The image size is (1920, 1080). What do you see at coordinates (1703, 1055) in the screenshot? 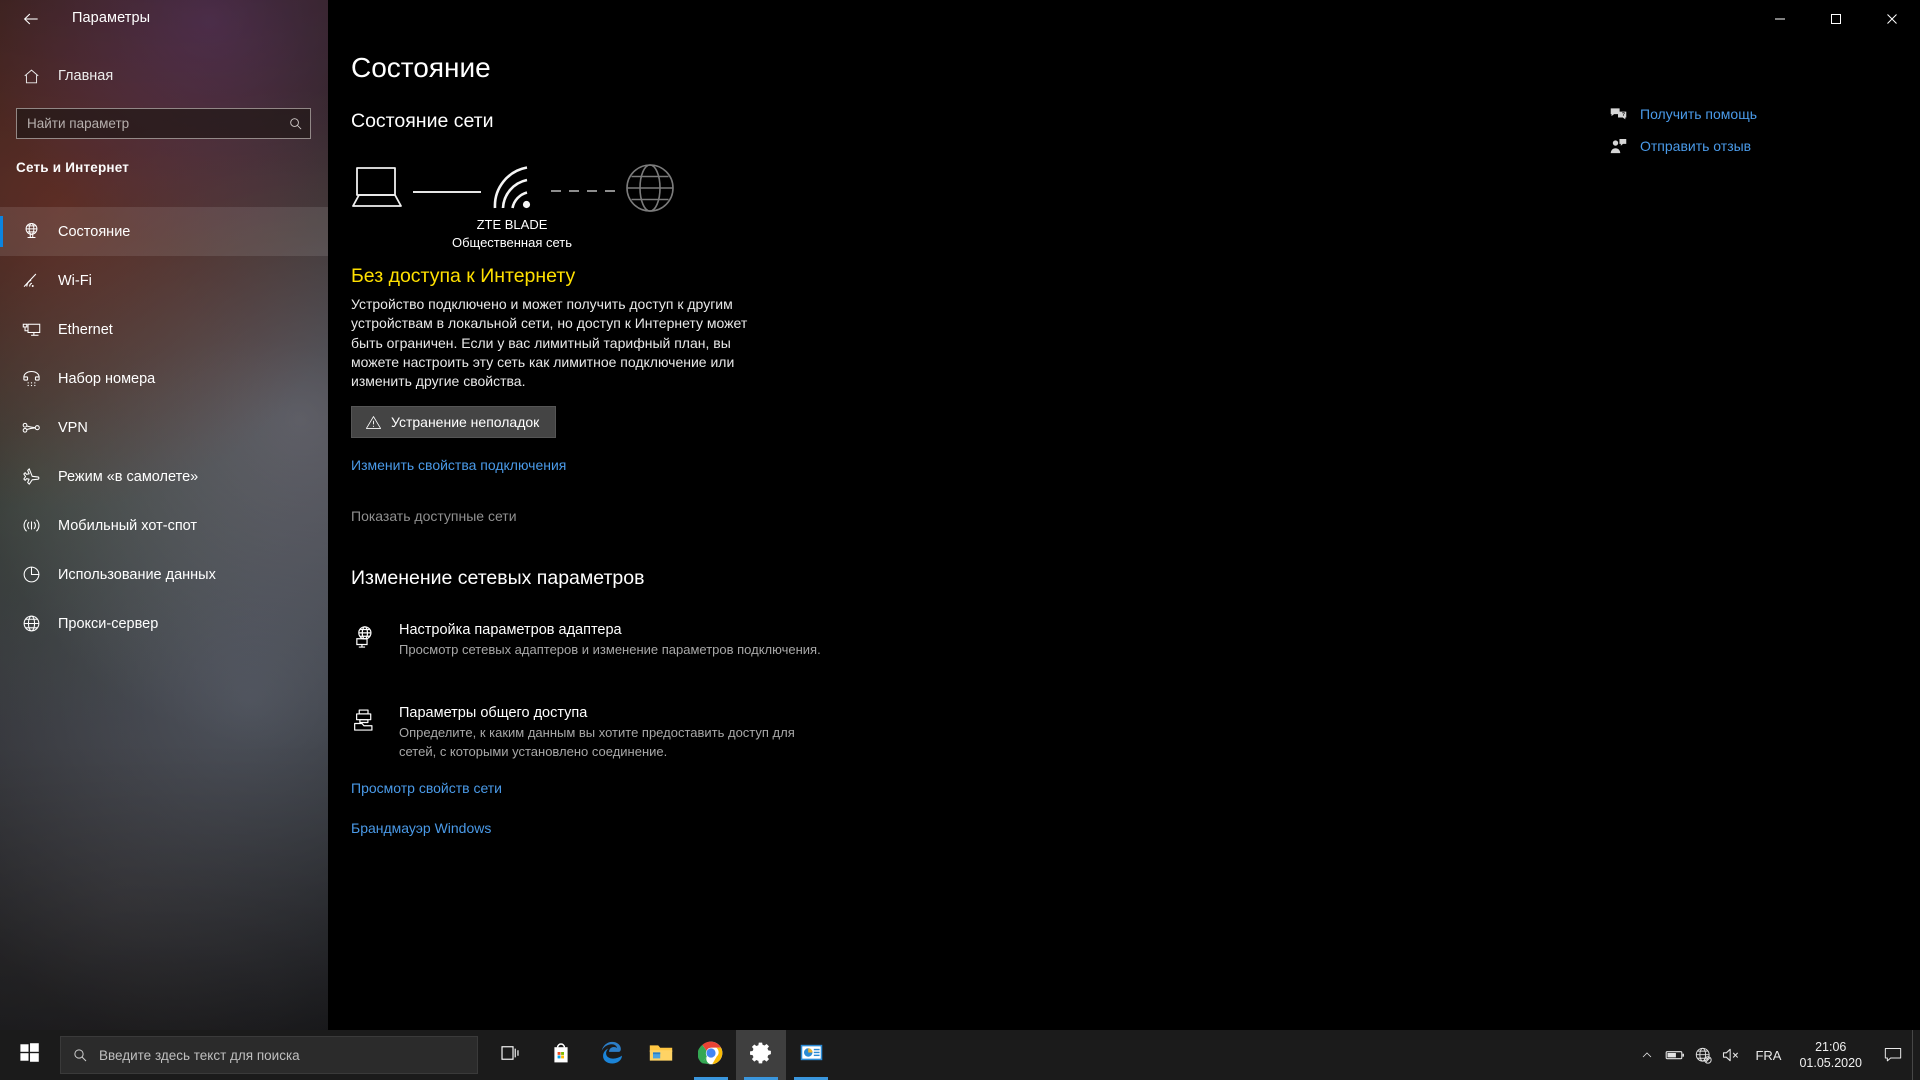
I see `globe-no-internet-icon` at bounding box center [1703, 1055].